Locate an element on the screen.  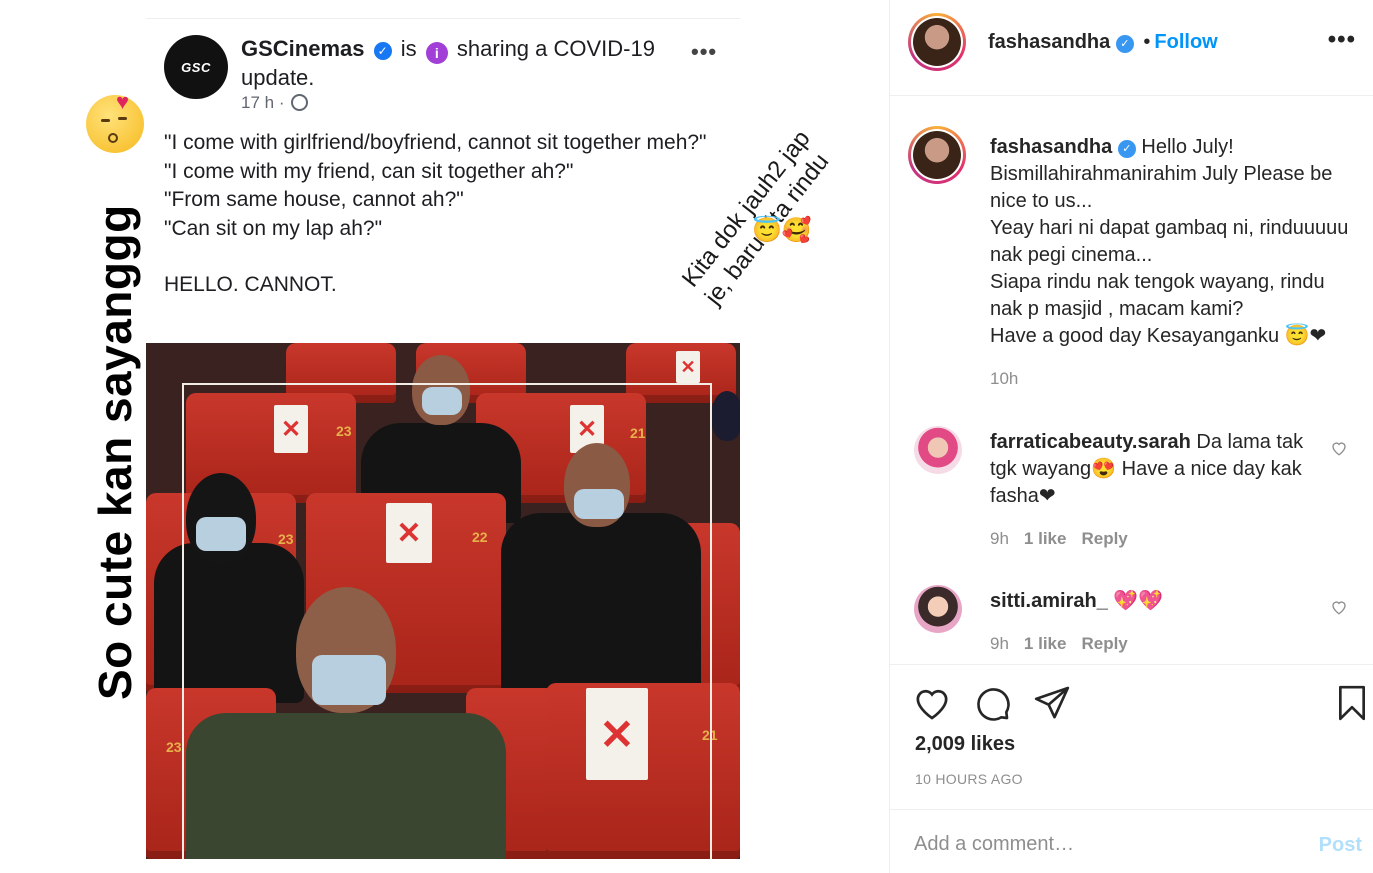
more-icon: ••• is located at coordinates (704, 51).